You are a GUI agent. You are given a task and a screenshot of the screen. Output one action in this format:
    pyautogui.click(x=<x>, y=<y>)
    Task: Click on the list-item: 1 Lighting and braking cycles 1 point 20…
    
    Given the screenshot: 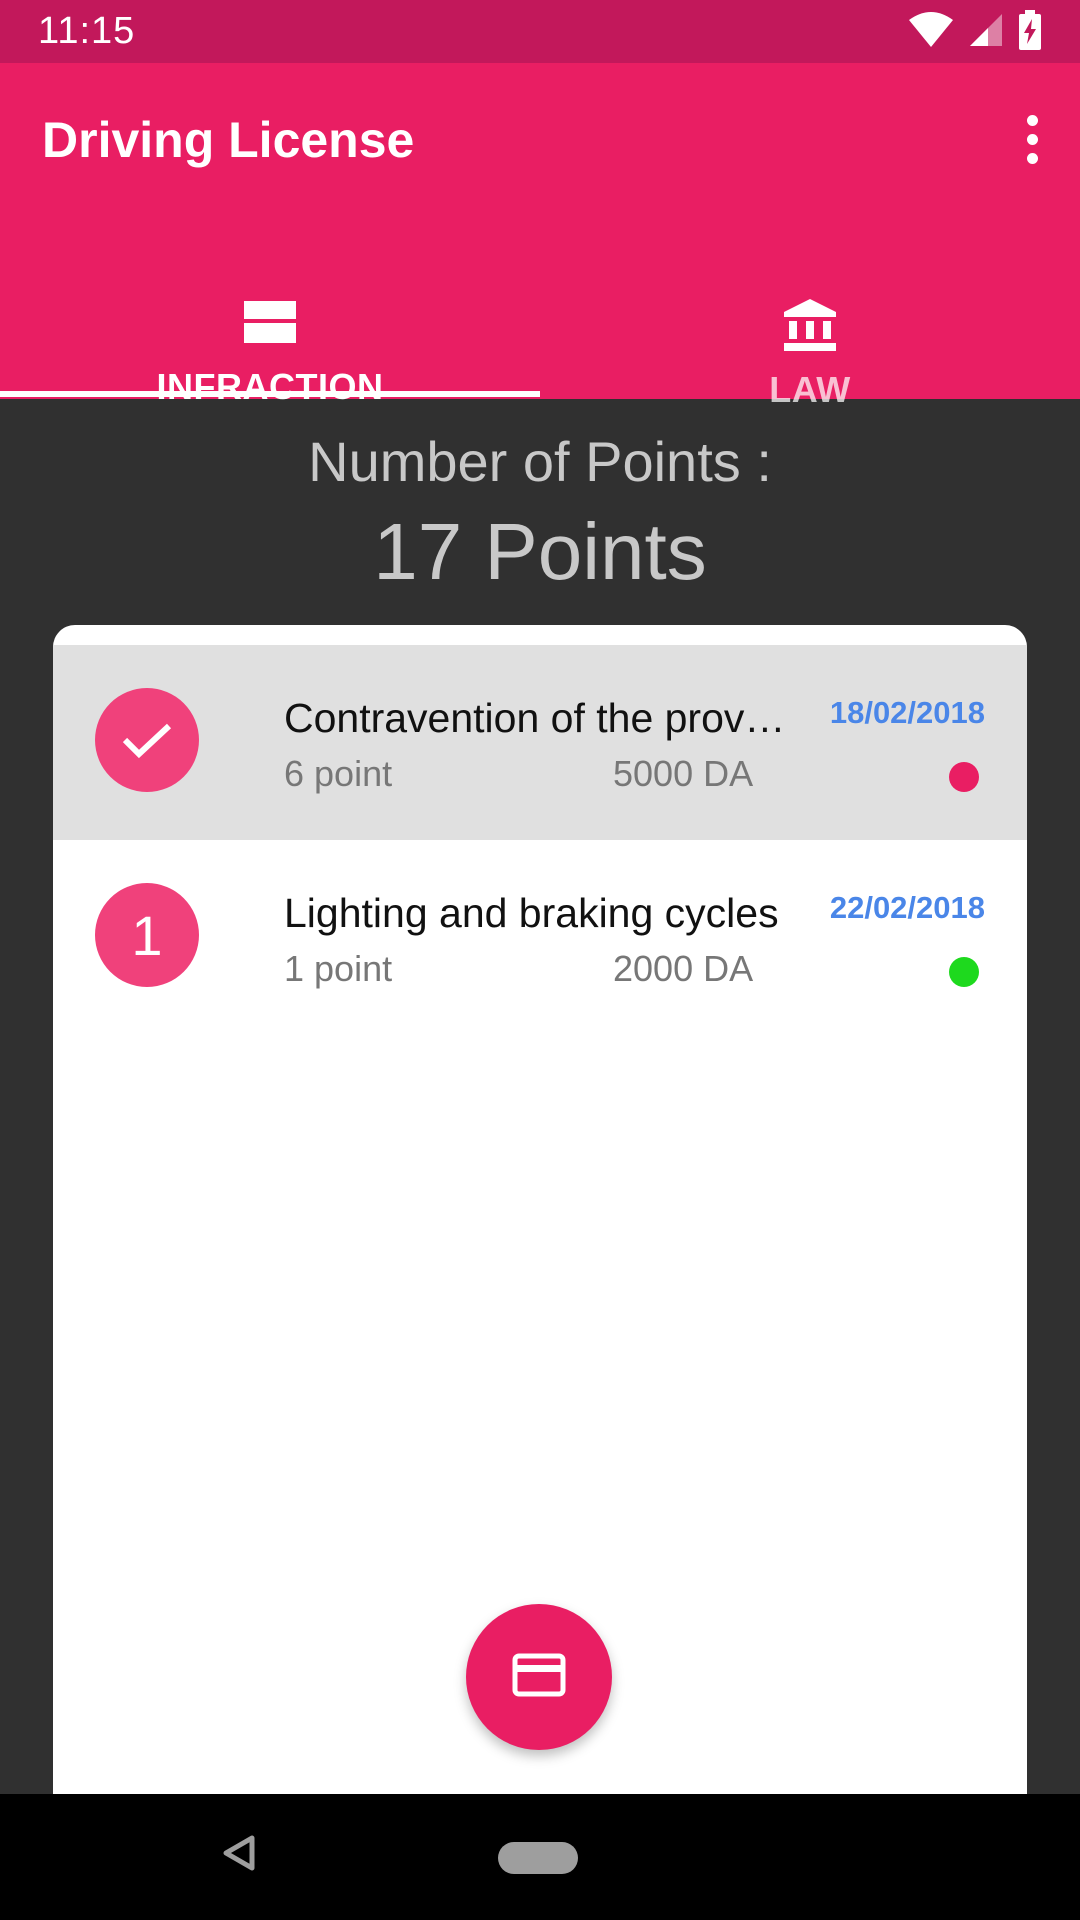 What is the action you would take?
    pyautogui.click(x=540, y=937)
    